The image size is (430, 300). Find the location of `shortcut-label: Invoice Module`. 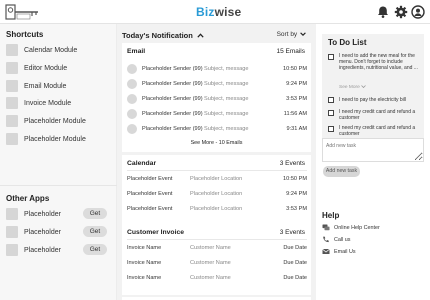

shortcut-label: Invoice Module is located at coordinates (48, 103).